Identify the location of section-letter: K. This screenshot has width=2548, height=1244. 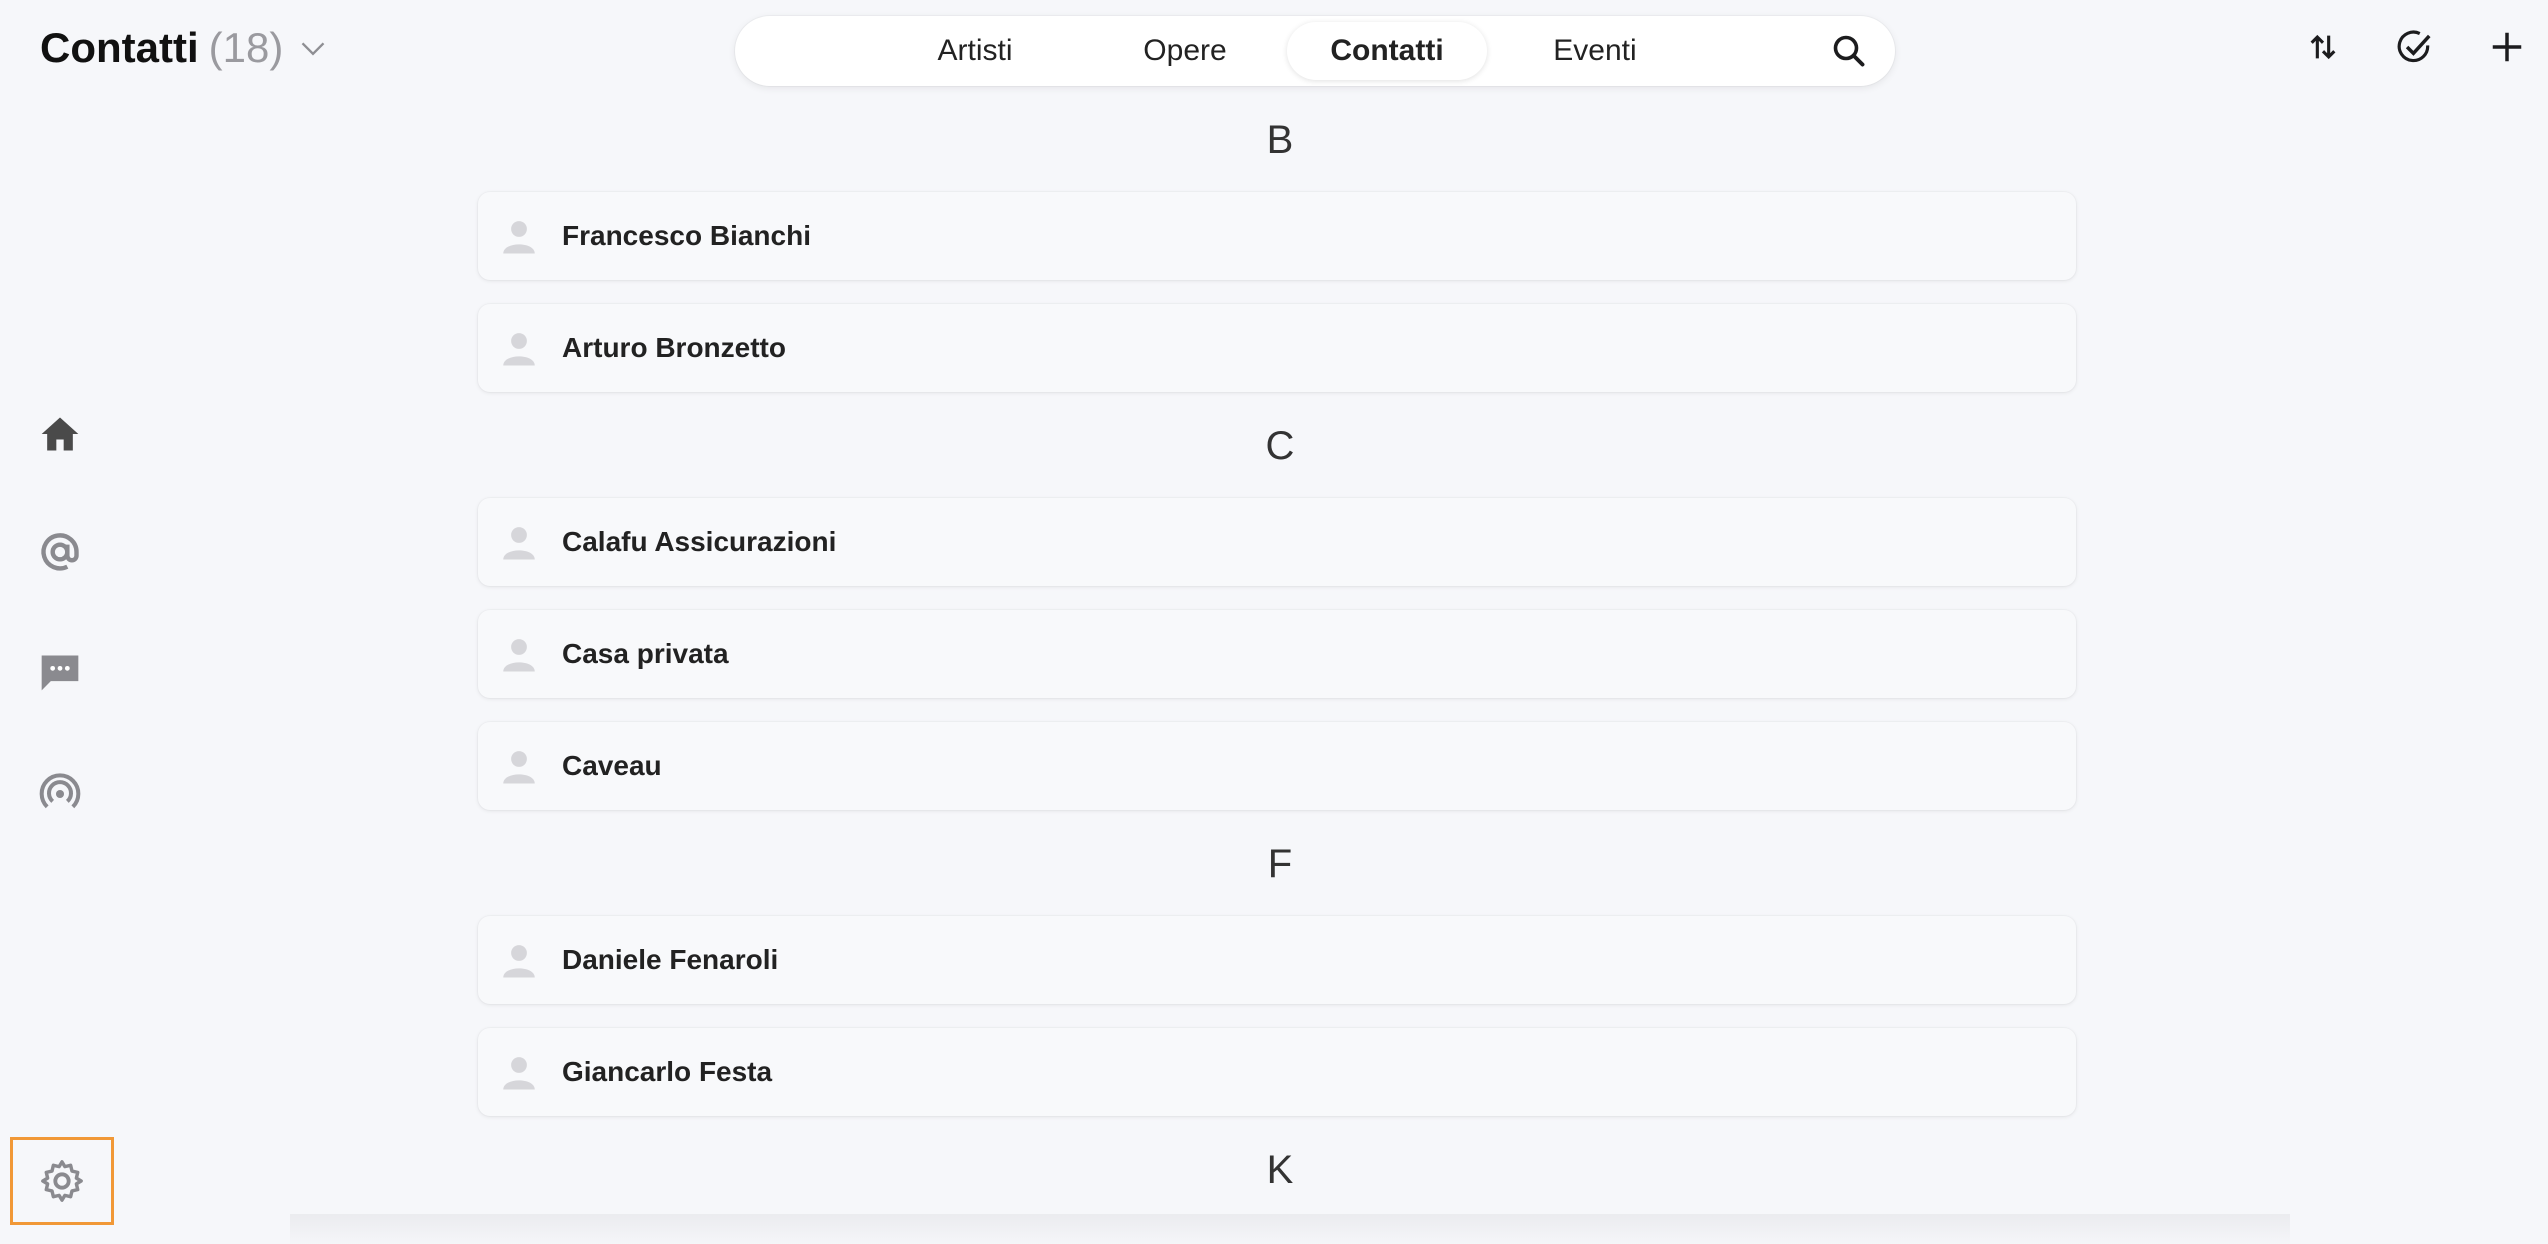
(1280, 1170).